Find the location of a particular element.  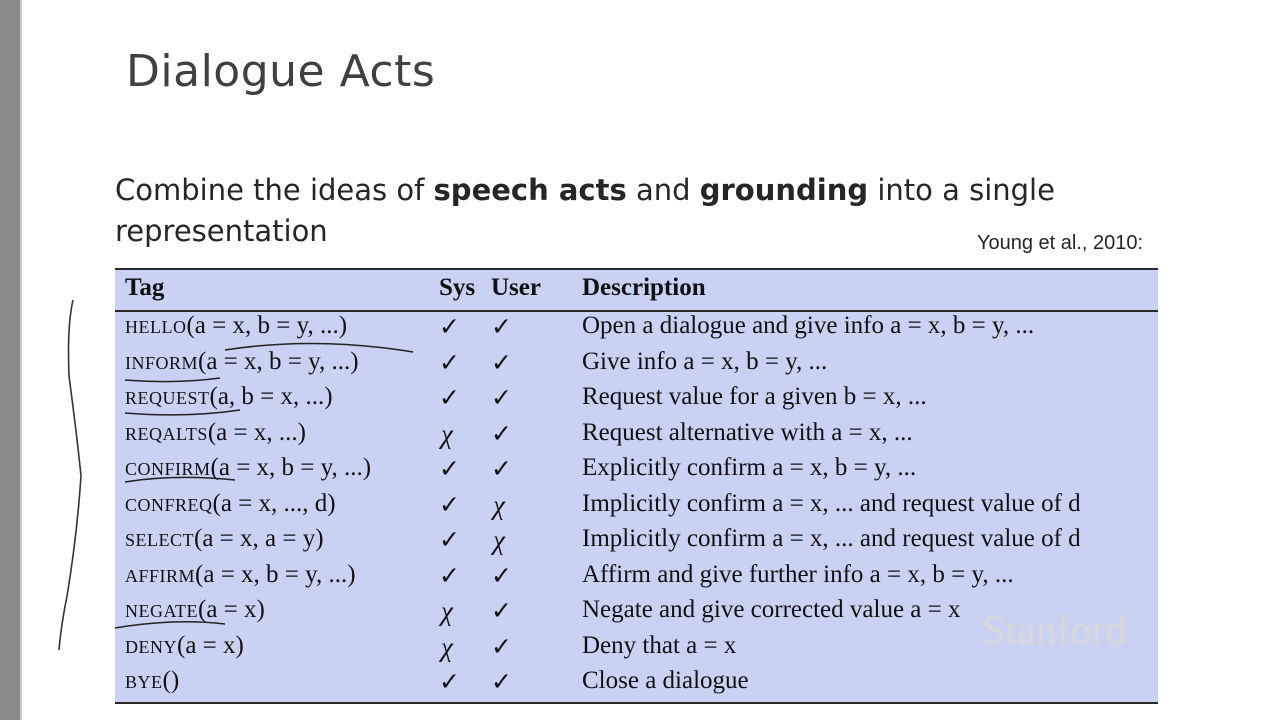

citation: Young et al., 2010: is located at coordinates (1060, 243).